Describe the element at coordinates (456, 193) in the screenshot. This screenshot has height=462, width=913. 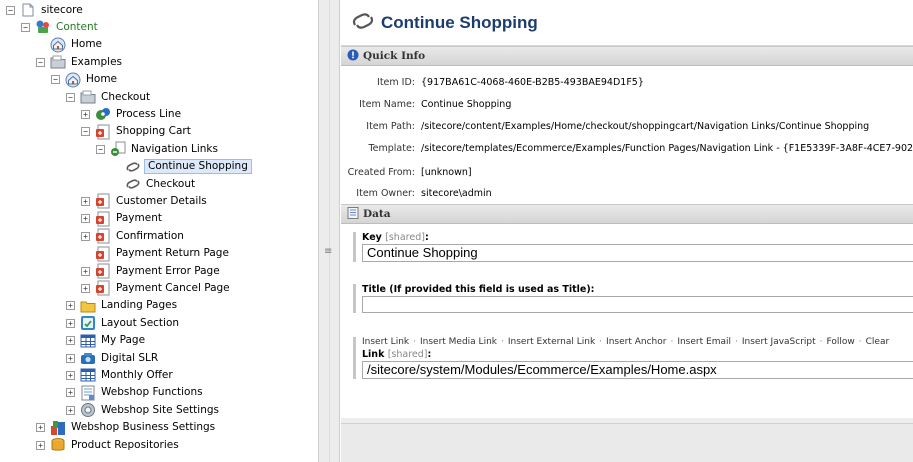
I see `quick-info-value: sitecore\admin` at that location.